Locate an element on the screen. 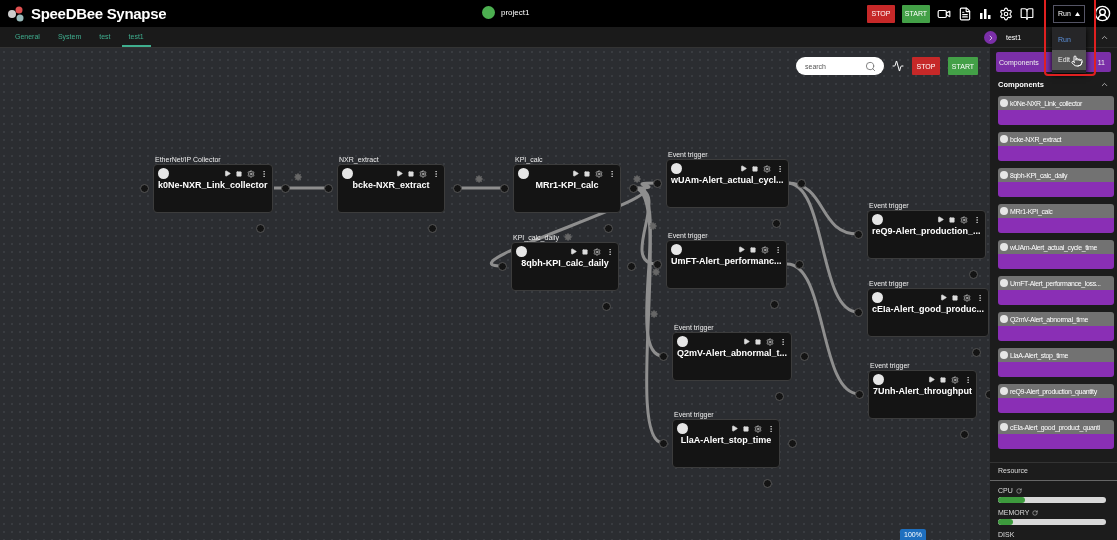 The height and width of the screenshot is (540, 1117). node-card: bcke-NXR_extract is located at coordinates (391, 188).